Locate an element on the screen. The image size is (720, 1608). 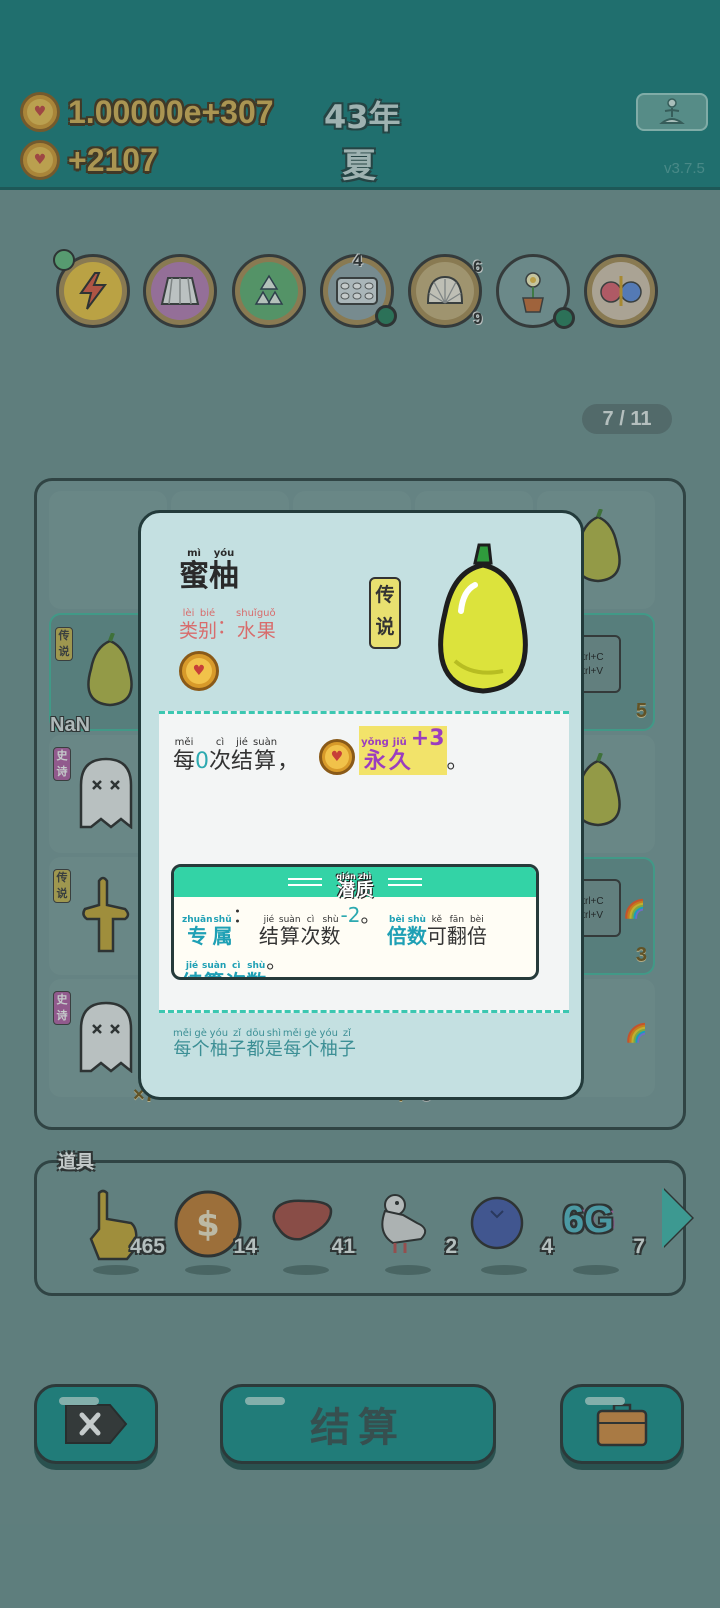
pomelo-icon is located at coordinates (483, 618).